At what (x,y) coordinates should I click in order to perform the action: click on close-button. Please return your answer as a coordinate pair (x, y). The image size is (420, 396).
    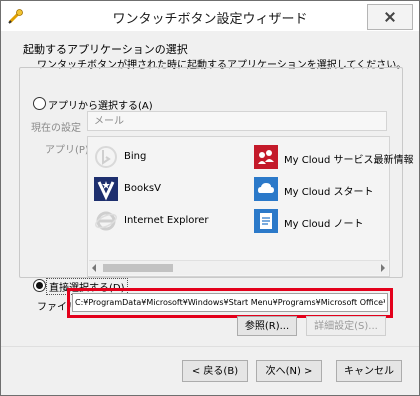
    Looking at the image, I should click on (390, 17).